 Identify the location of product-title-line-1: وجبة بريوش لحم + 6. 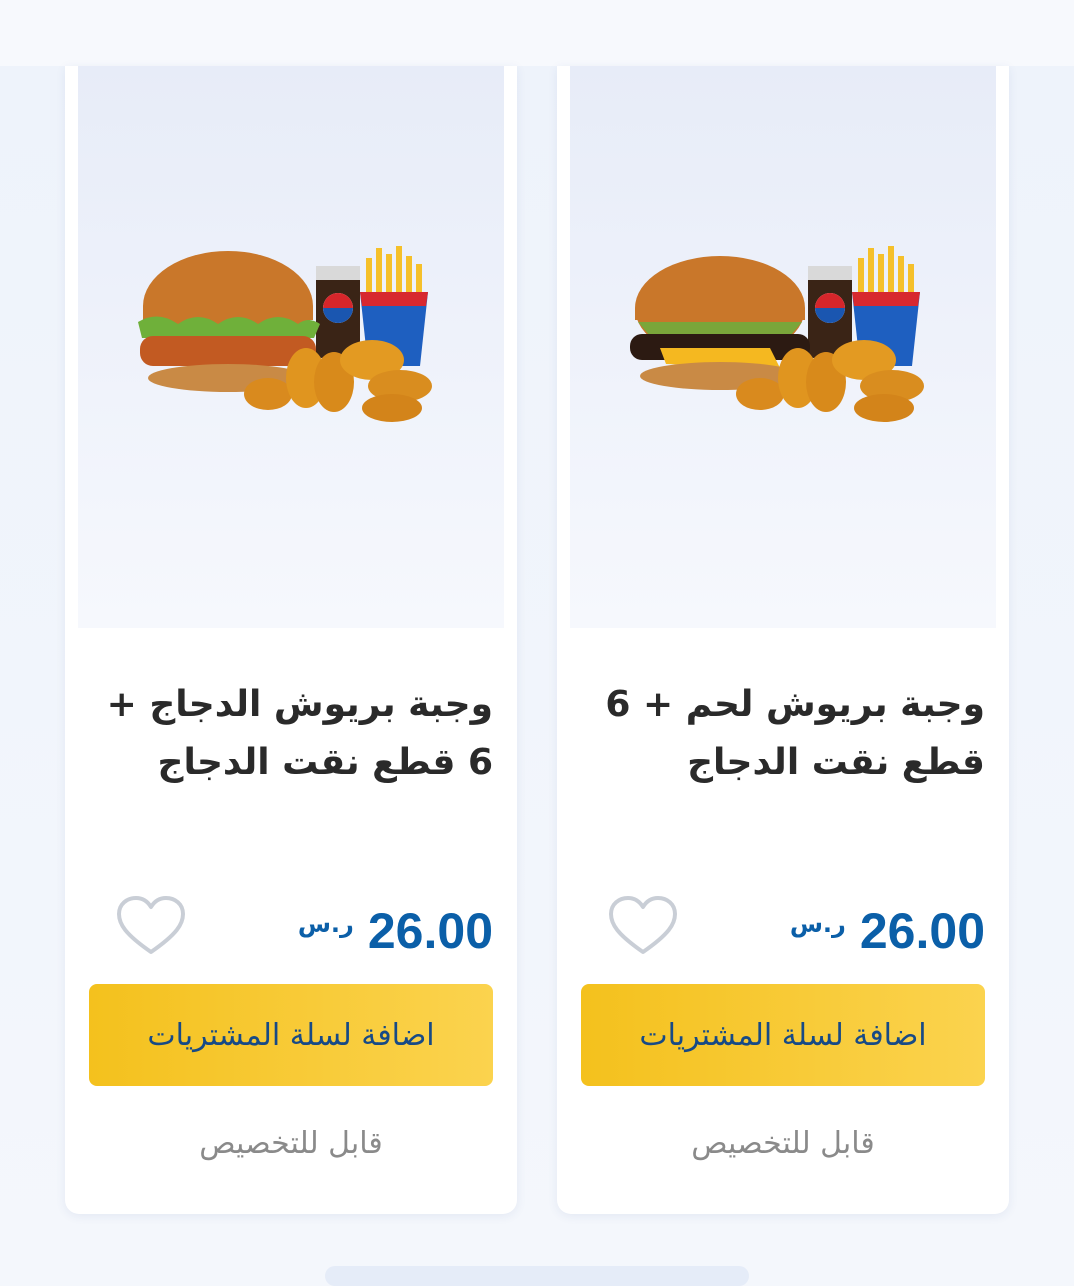
(795, 704).